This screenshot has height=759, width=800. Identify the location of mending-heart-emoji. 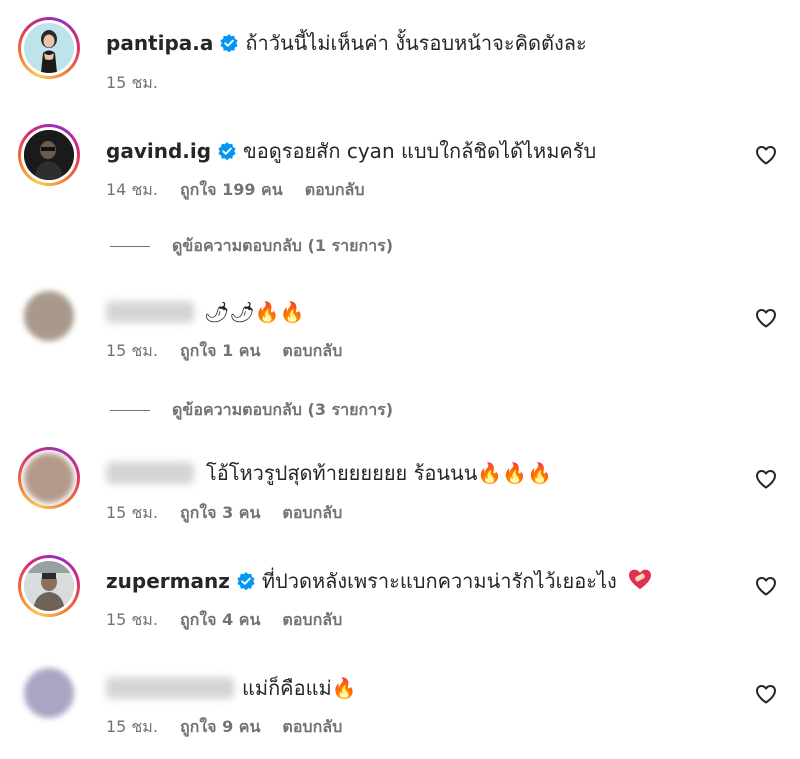
(640, 581).